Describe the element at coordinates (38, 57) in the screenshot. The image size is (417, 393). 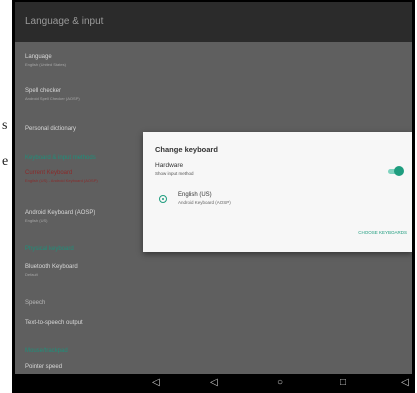
I see `setting-title: Language` at that location.